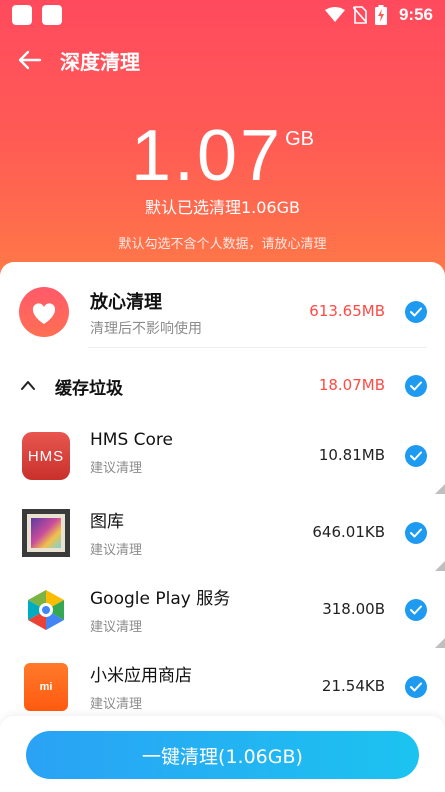 This screenshot has width=445, height=792. I want to click on total-size-value: 1.07, so click(207, 156).